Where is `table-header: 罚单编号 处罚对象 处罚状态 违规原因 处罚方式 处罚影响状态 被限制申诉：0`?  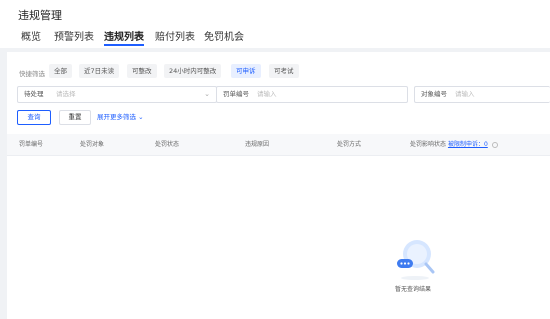
table-header: 罚单编号 处罚对象 处罚状态 违规原因 处罚方式 处罚影响状态 被限制申诉：0 is located at coordinates (278, 145).